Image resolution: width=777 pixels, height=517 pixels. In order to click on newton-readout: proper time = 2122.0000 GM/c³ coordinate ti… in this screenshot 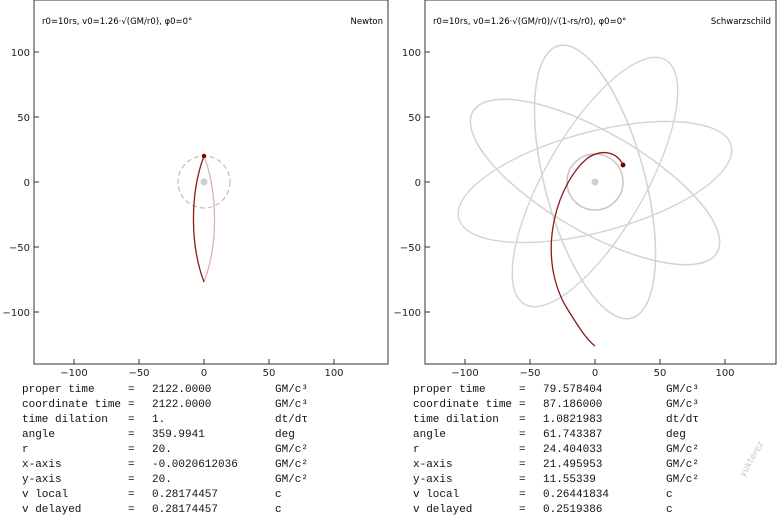, I will do `click(192, 449)`.